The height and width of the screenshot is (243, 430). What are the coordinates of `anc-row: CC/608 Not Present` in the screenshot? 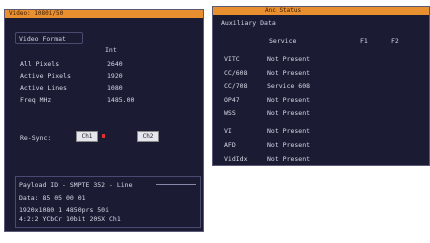 It's located at (314, 73).